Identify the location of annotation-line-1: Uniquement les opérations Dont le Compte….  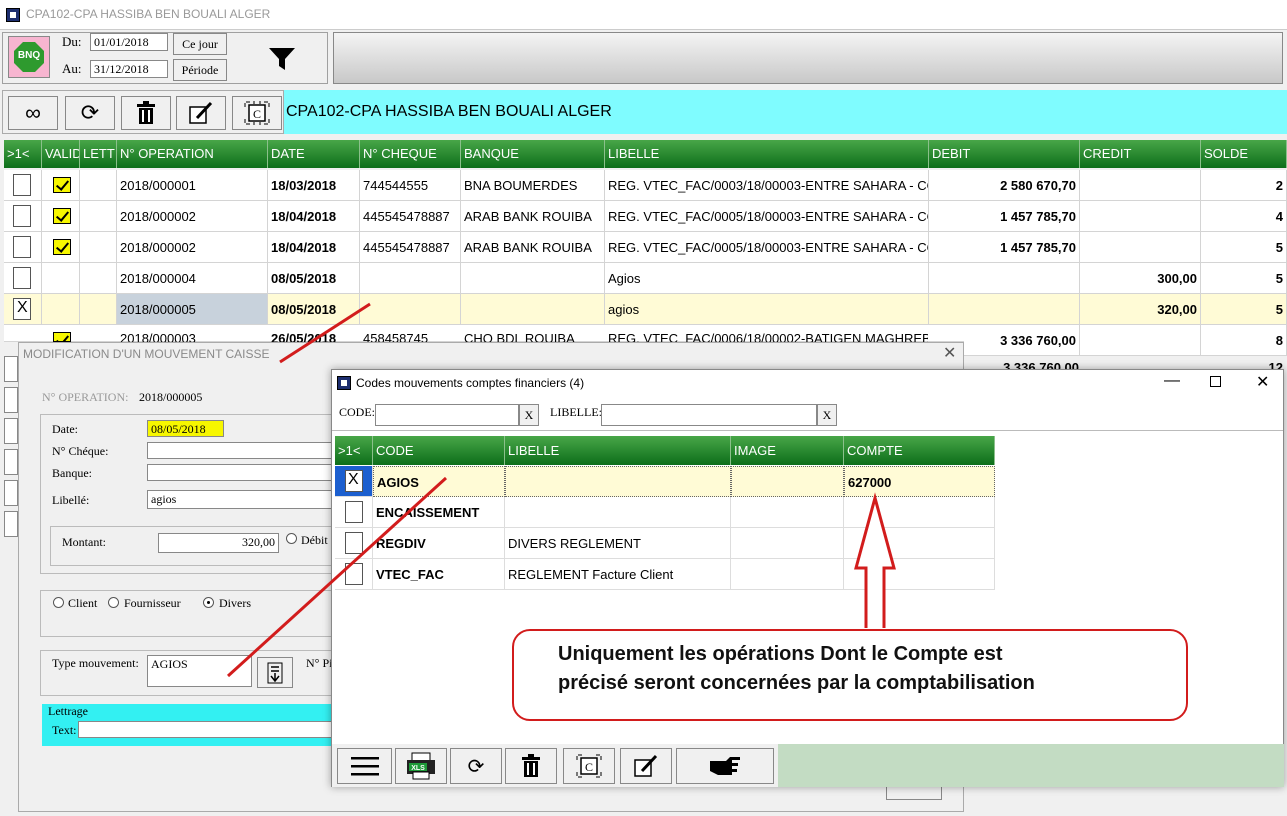
(780, 654).